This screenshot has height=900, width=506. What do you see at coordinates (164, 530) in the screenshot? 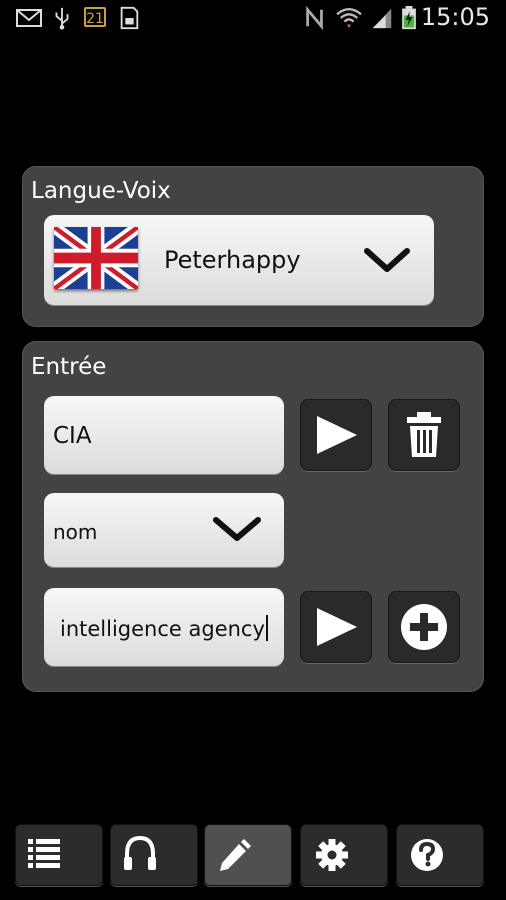
I see `part-of-speech-select: nom` at bounding box center [164, 530].